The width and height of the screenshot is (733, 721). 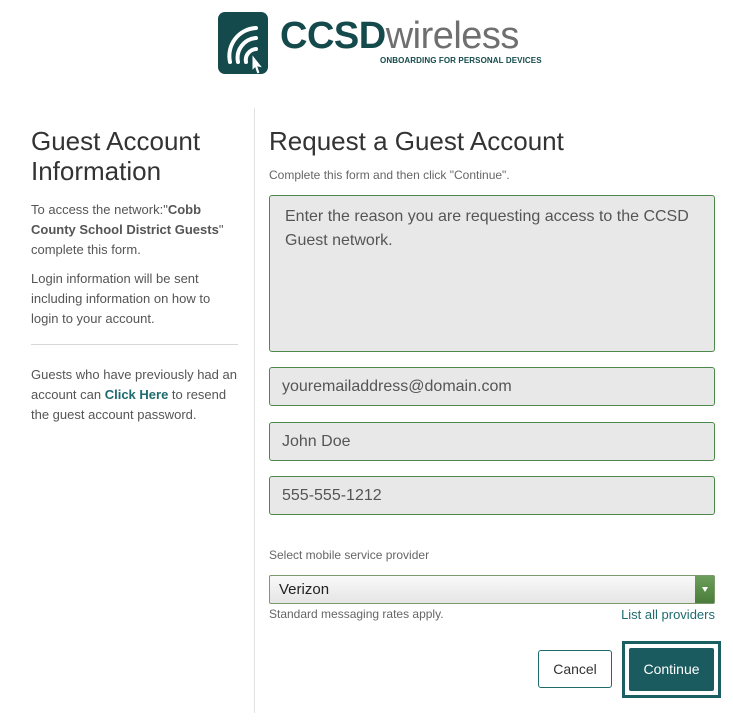 I want to click on continue-button: Continue, so click(x=671, y=669).